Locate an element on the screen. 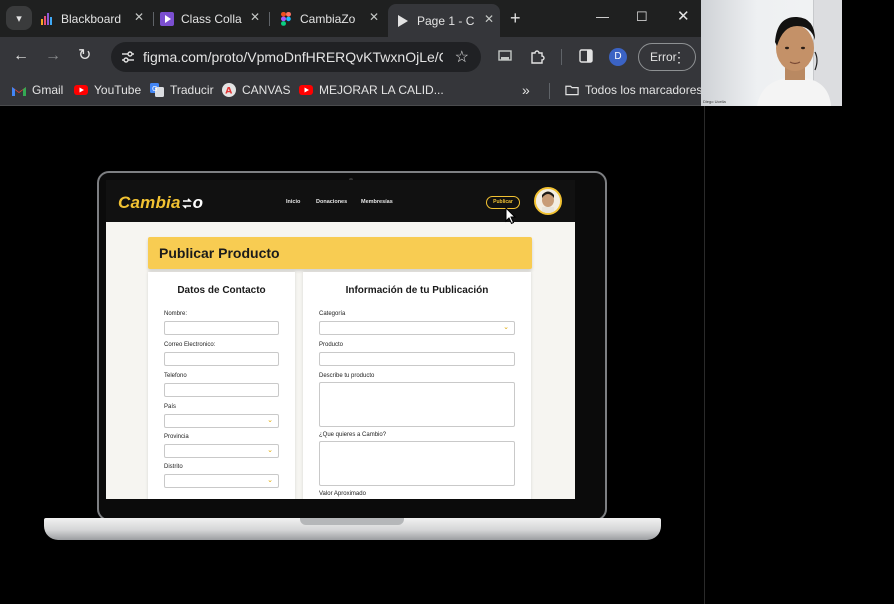 The width and height of the screenshot is (894, 604). new-tab-button: + is located at coordinates (515, 18).